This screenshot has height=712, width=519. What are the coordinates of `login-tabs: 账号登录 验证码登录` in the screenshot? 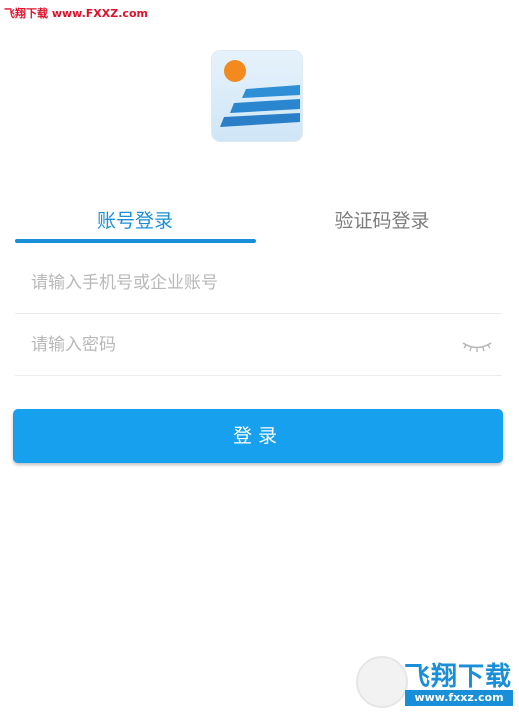 It's located at (259, 223).